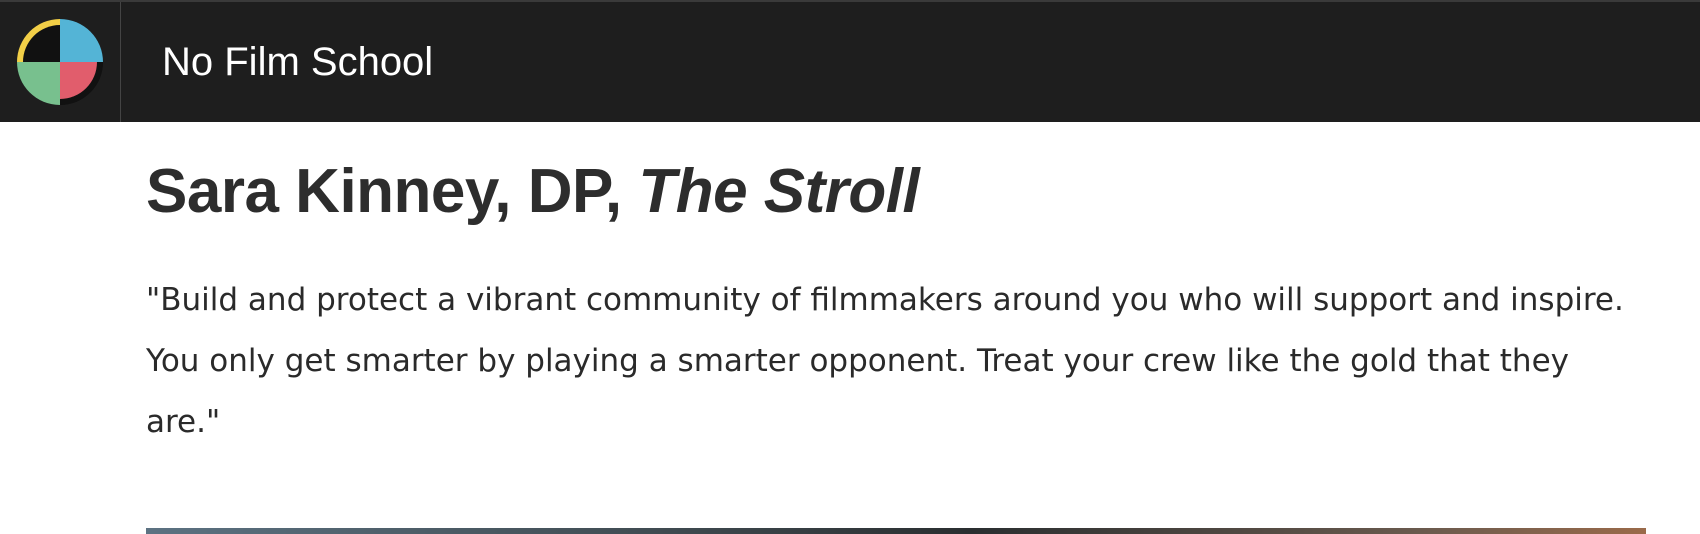 The width and height of the screenshot is (1700, 534). I want to click on heading-film-title: The Stroll, so click(779, 191).